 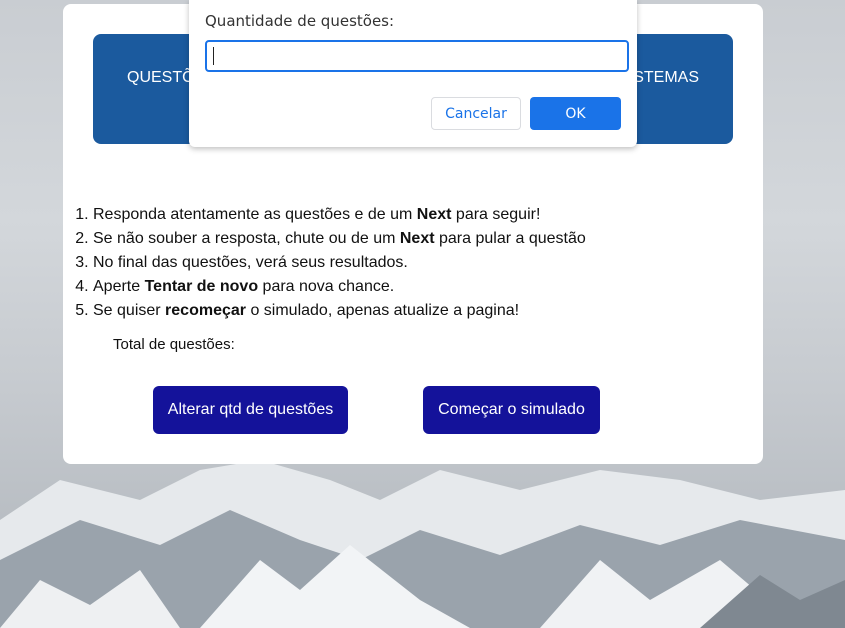 What do you see at coordinates (413, 73) in the screenshot?
I see `prompt-dialog: Quantidade de questões: Cancelar OK` at bounding box center [413, 73].